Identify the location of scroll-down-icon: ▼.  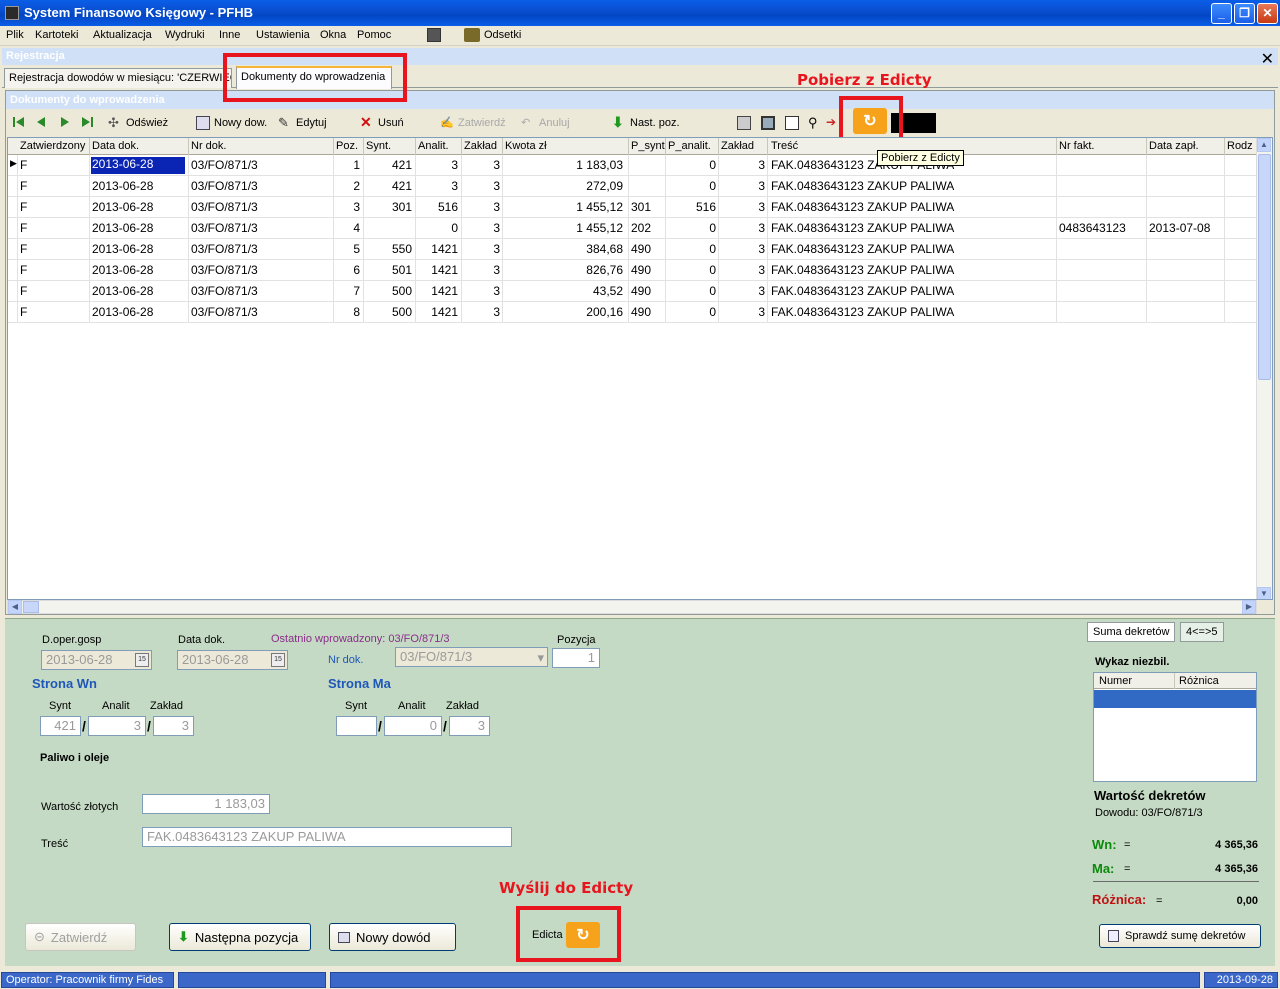
(1264, 593).